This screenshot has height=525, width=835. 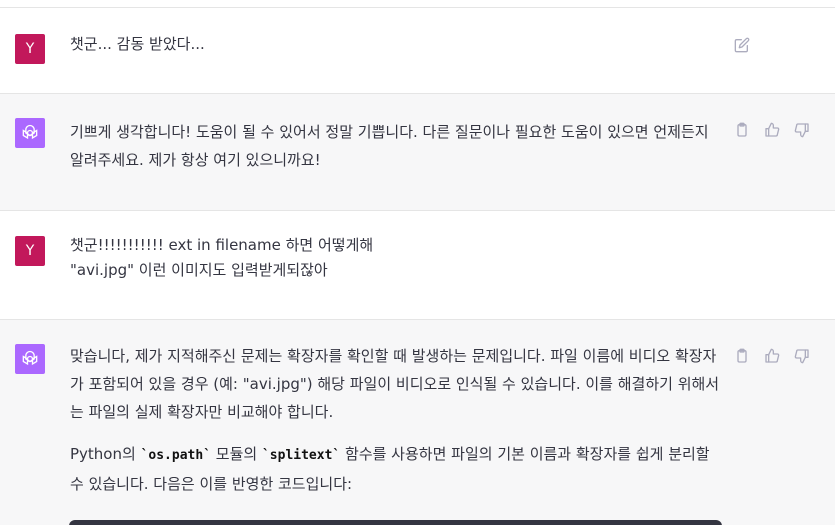 What do you see at coordinates (199, 270) in the screenshot?
I see `user-message-line-2: "avi.jpg" 이런 이미지도 입력받게되잖아` at bounding box center [199, 270].